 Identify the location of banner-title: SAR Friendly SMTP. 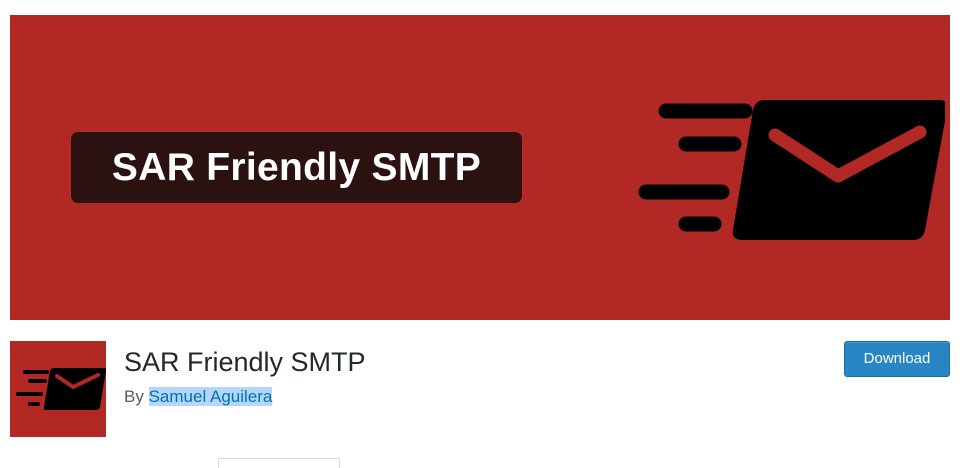
(296, 167).